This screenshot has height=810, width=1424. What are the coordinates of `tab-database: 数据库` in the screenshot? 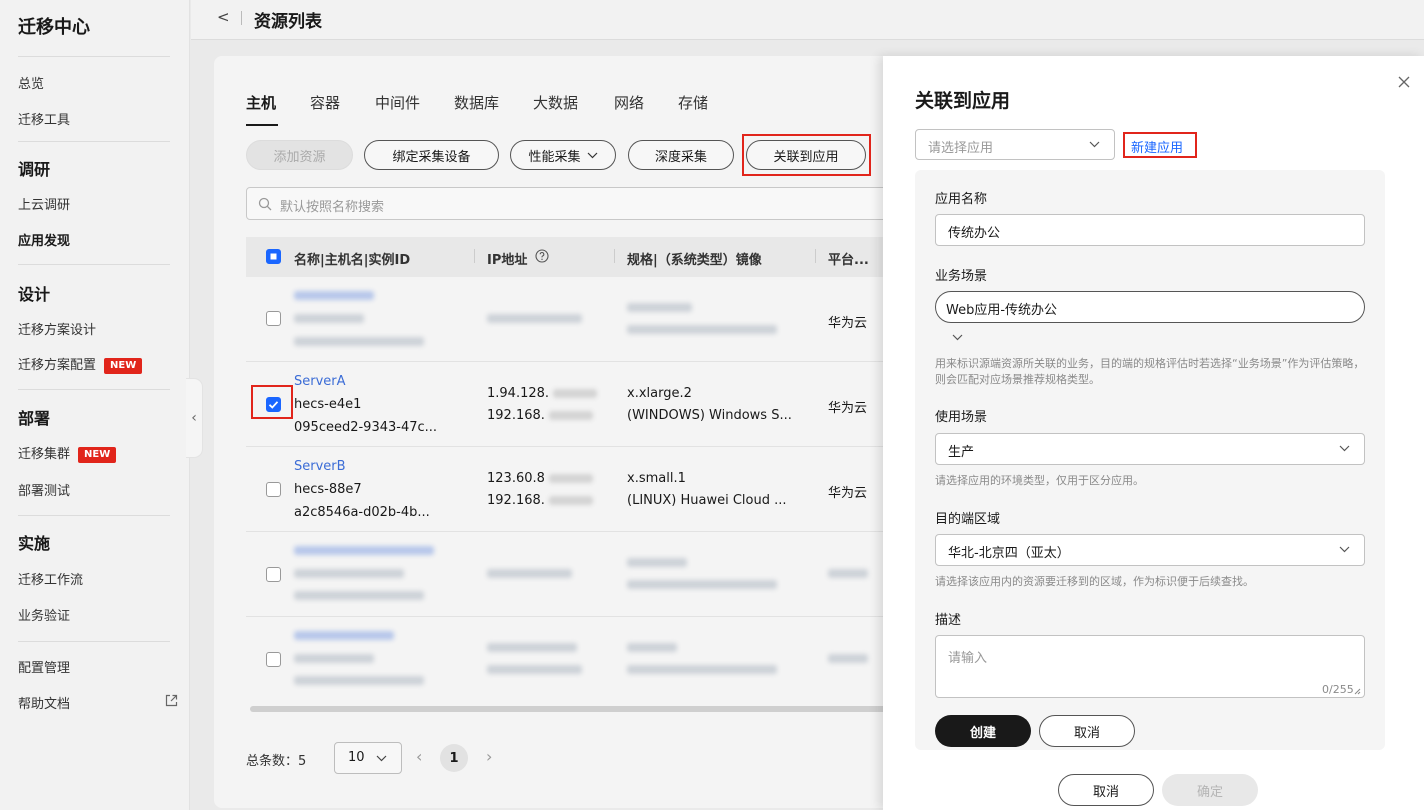 It's located at (476, 102).